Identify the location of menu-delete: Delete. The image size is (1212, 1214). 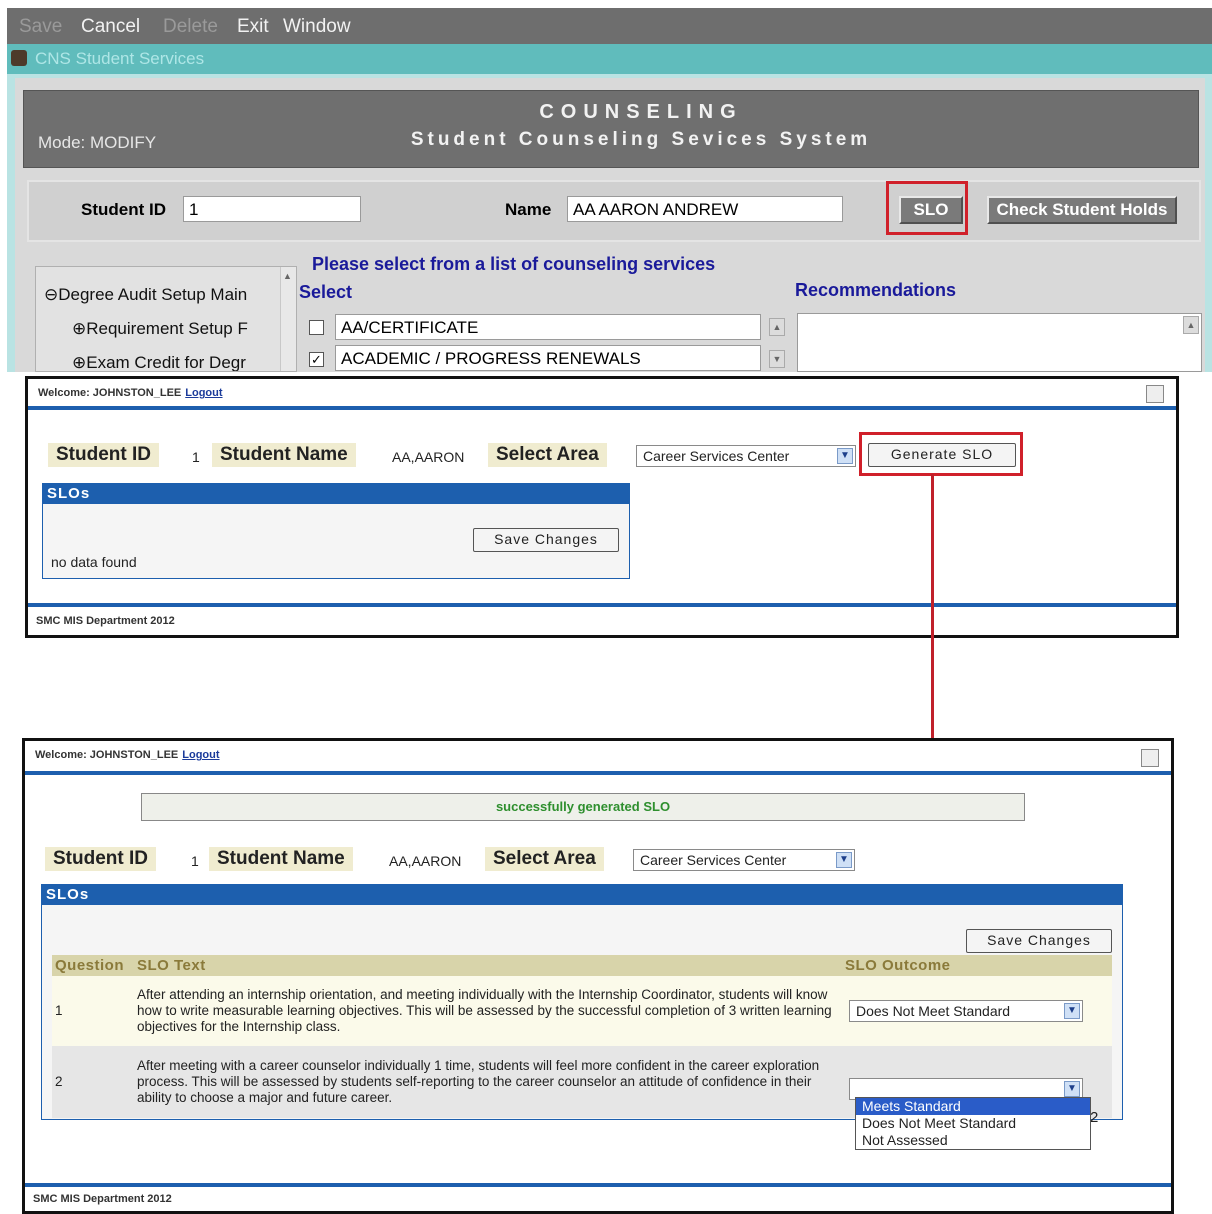
(190, 27).